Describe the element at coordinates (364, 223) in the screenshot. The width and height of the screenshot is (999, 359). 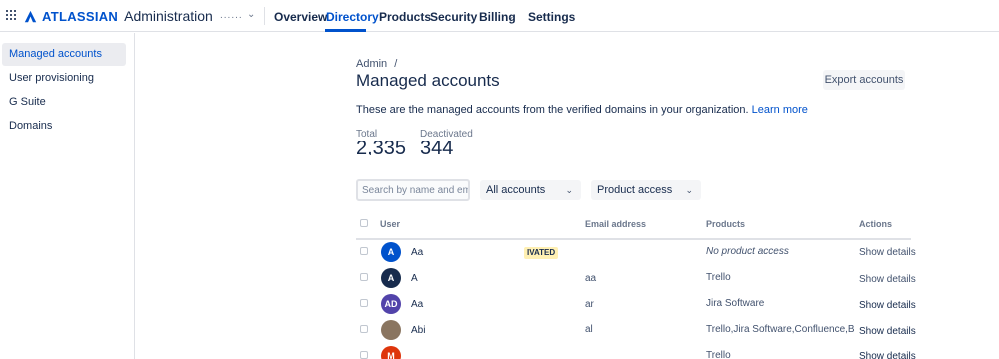
I see `select-all-checkbox` at that location.